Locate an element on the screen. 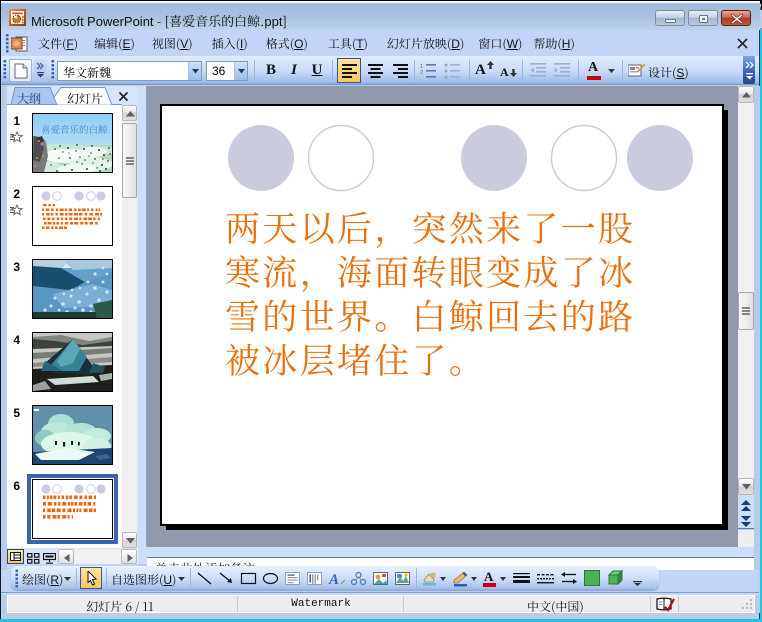 Image resolution: width=762 pixels, height=622 pixels. svg-text: 2 is located at coordinates (421, 73).